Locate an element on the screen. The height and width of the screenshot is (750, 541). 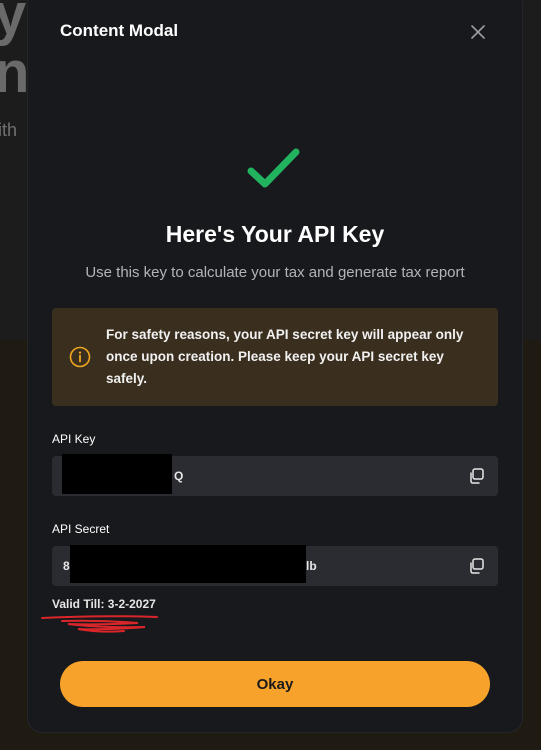
background-text-fragment: n is located at coordinates (15, 72).